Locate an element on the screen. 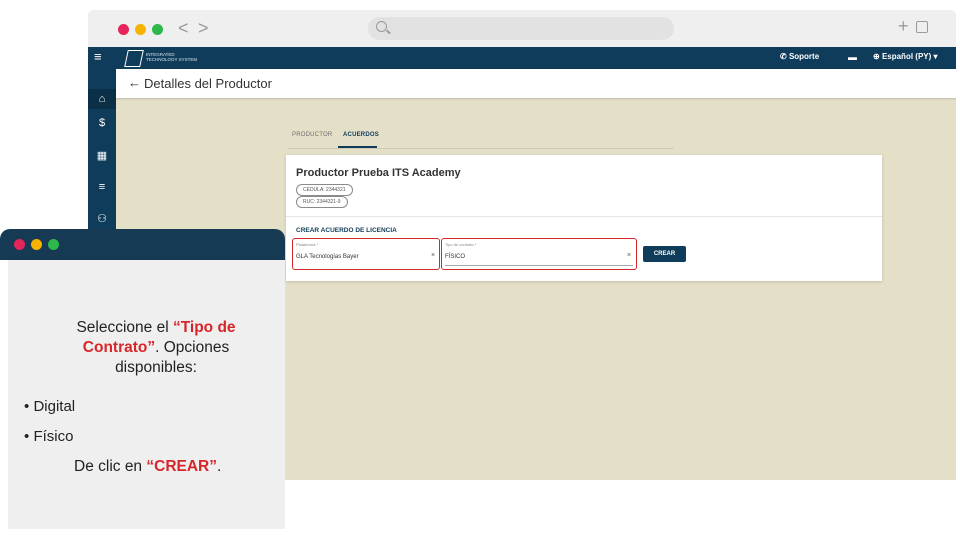 This screenshot has height=540, width=960. platform-label: Plataforma * is located at coordinates (307, 244).